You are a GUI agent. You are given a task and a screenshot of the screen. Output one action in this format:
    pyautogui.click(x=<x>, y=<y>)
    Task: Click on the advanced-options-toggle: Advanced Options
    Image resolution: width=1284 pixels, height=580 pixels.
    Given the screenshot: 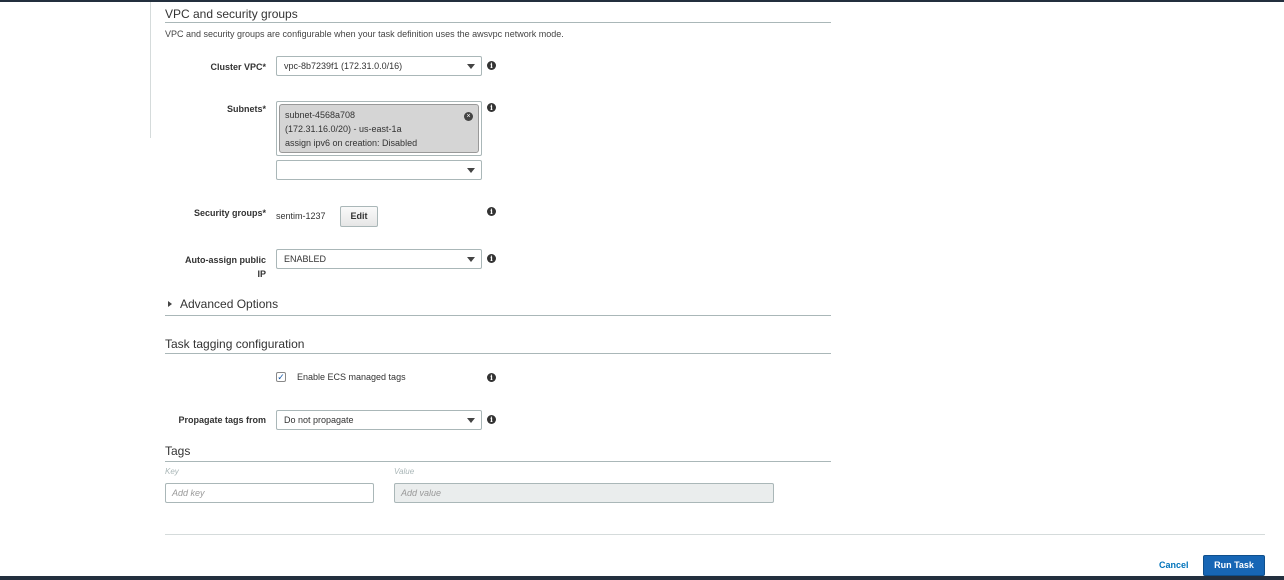 What is the action you would take?
    pyautogui.click(x=223, y=304)
    